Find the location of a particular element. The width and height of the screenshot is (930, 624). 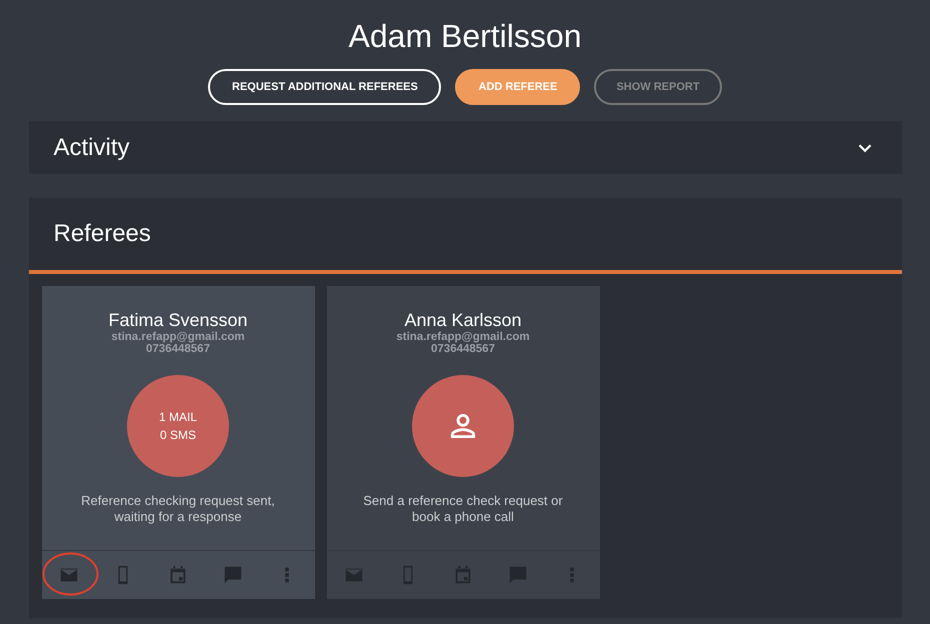

referee-card: Anna Karlsson stina.refapp@gmail.com 0736448567 Send a reference check request or book a phone call is located at coordinates (463, 442).